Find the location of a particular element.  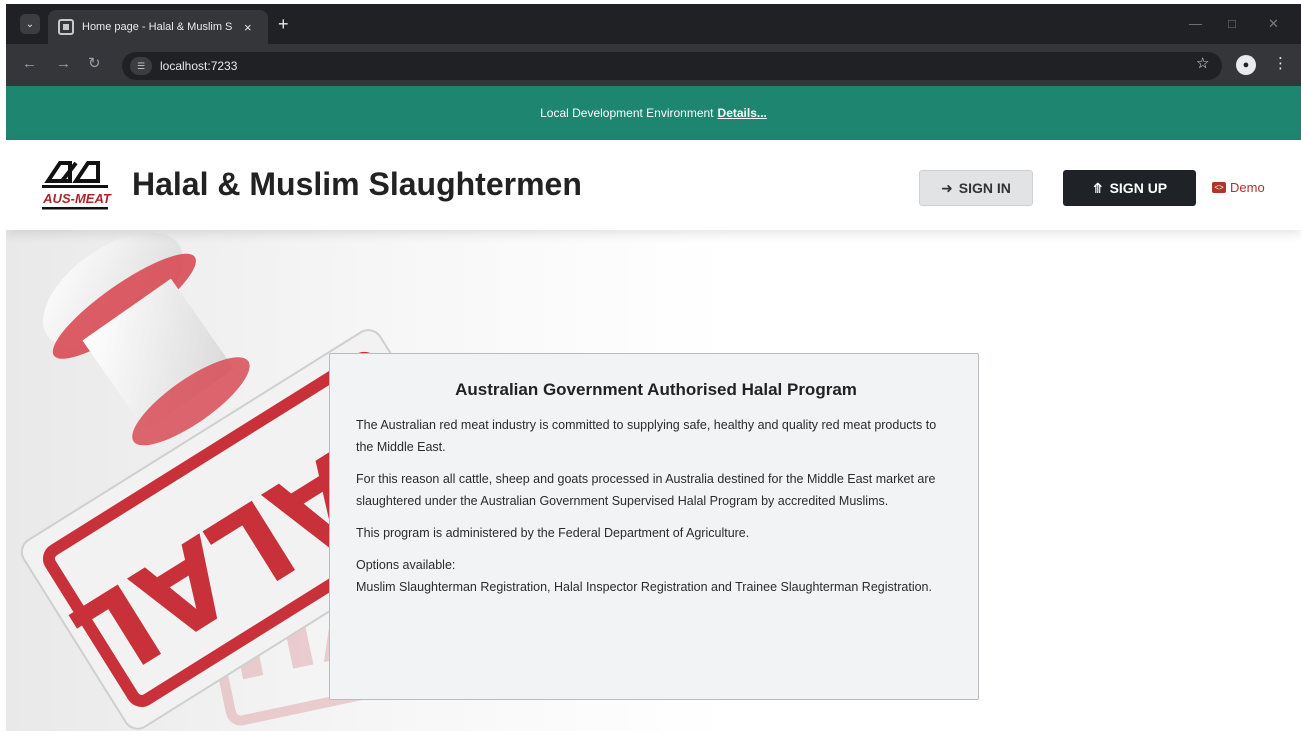

sign-up-icon: ⤊ is located at coordinates (1097, 187).